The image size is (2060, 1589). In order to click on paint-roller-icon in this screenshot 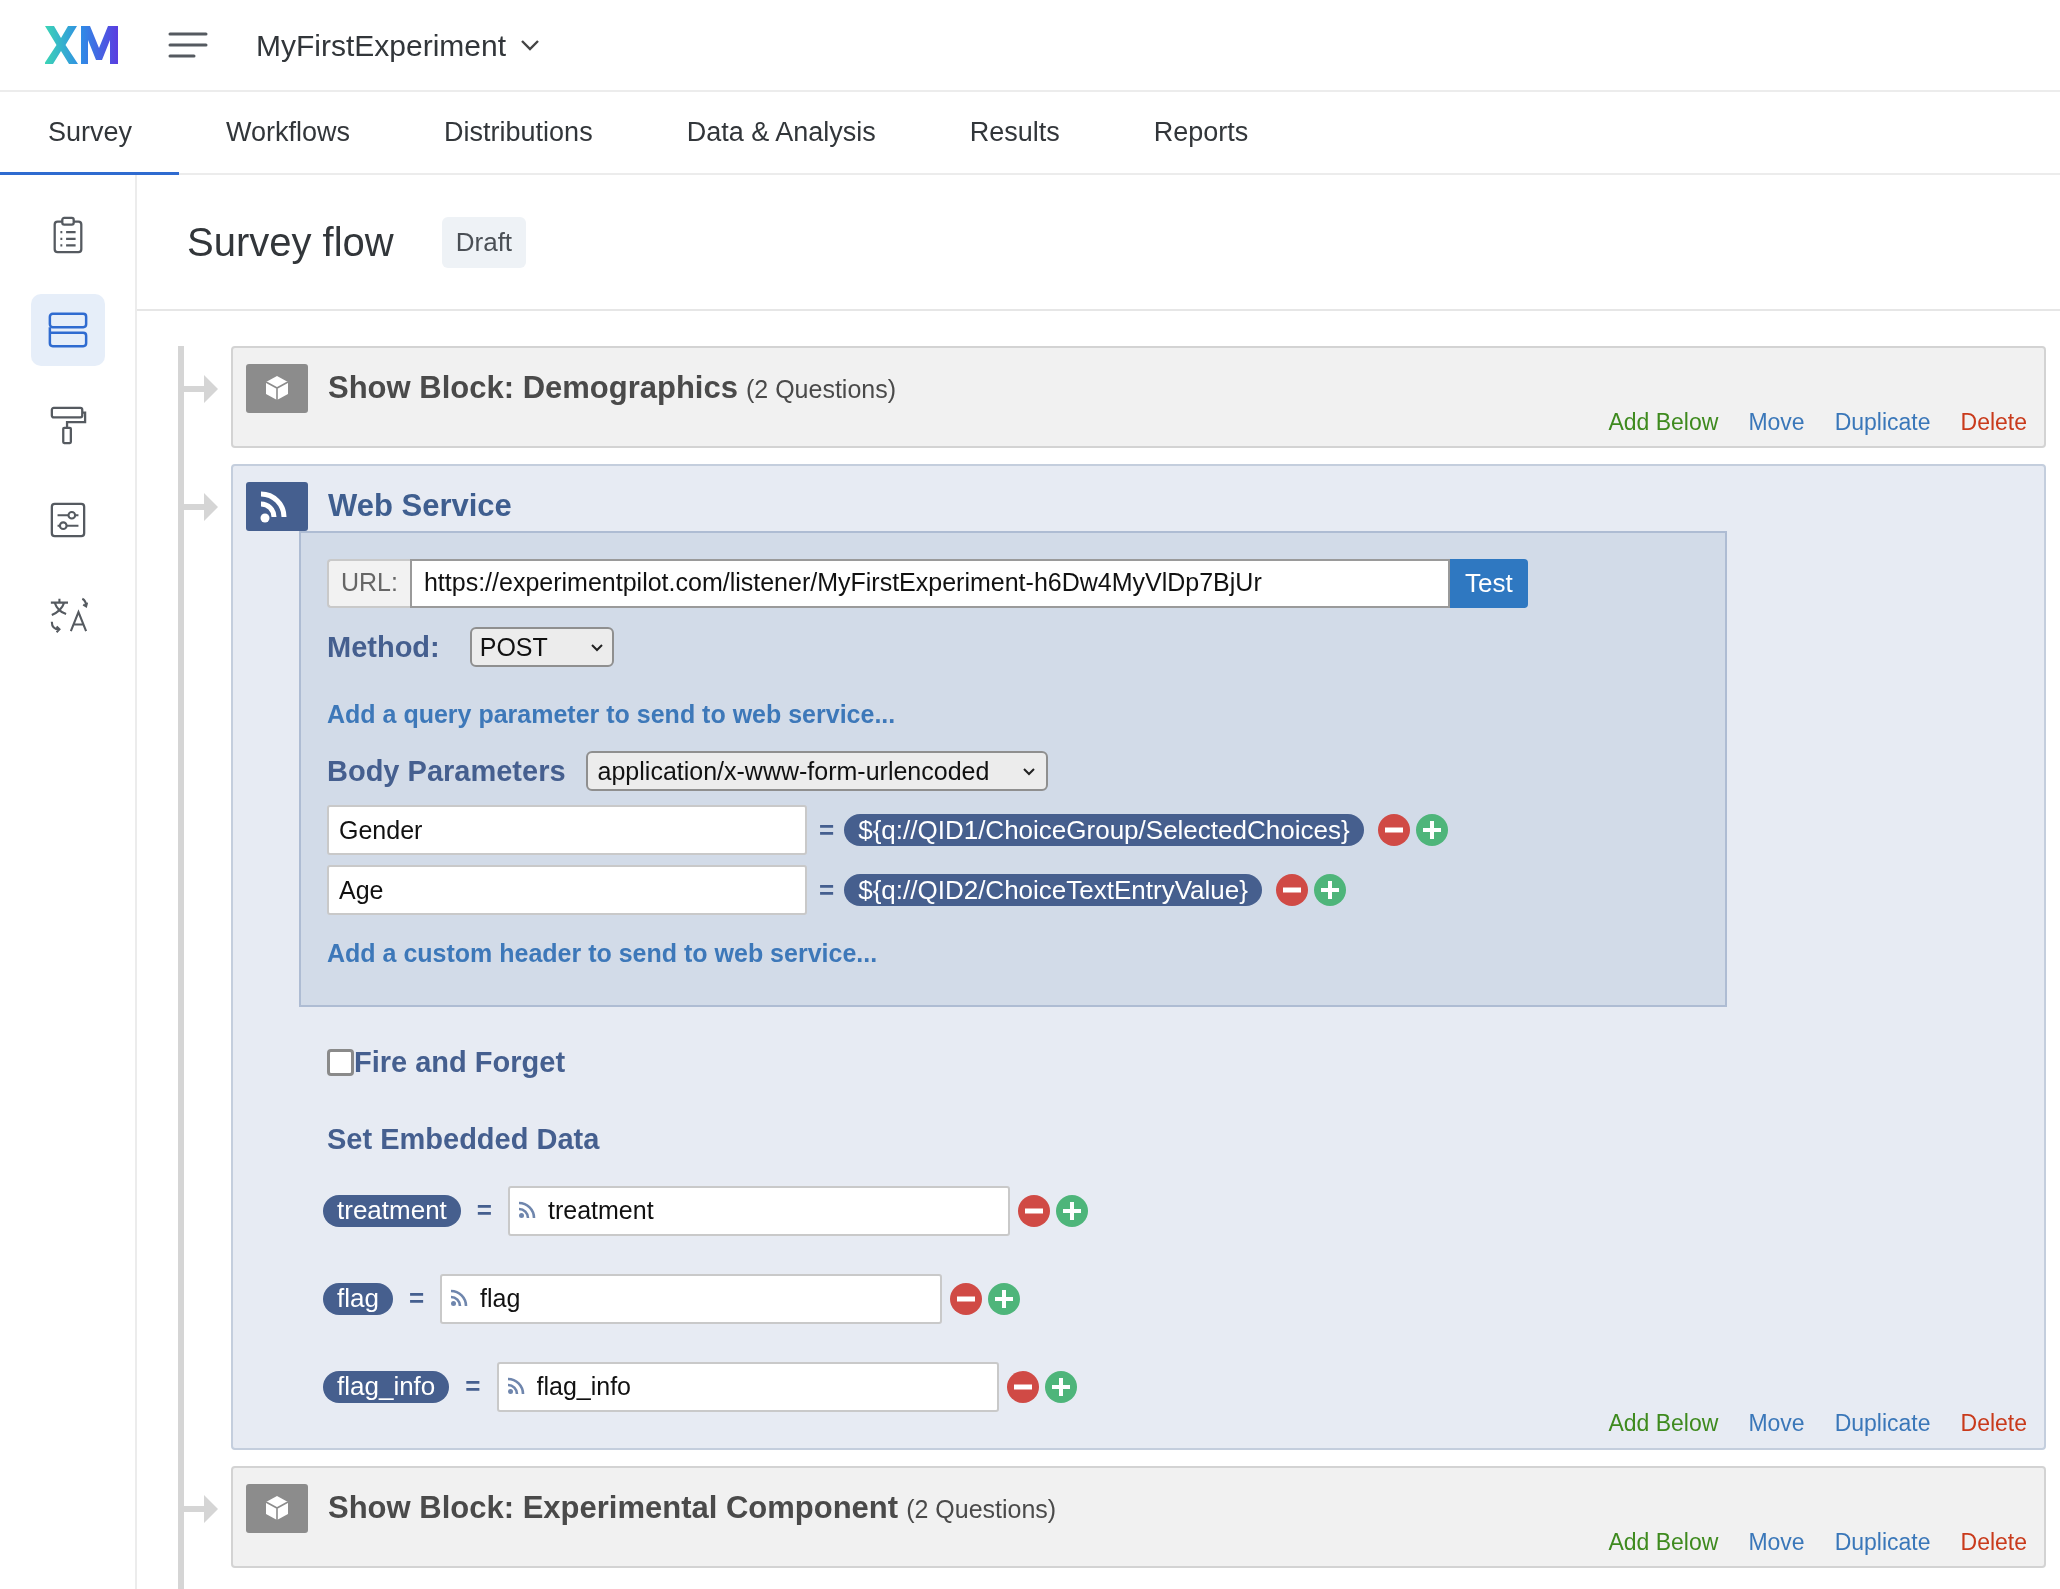, I will do `click(67, 425)`.